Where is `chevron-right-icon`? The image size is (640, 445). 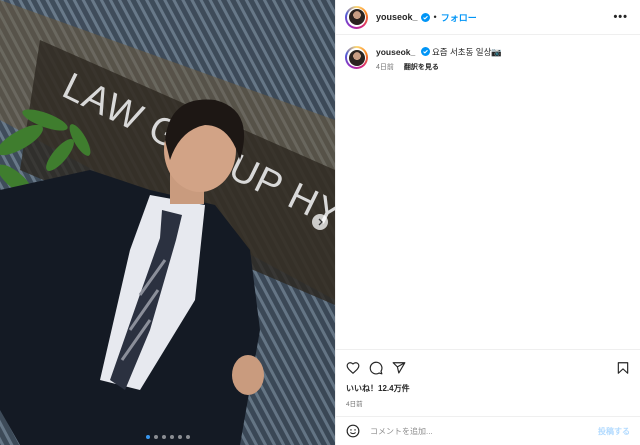
chevron-right-icon is located at coordinates (320, 222).